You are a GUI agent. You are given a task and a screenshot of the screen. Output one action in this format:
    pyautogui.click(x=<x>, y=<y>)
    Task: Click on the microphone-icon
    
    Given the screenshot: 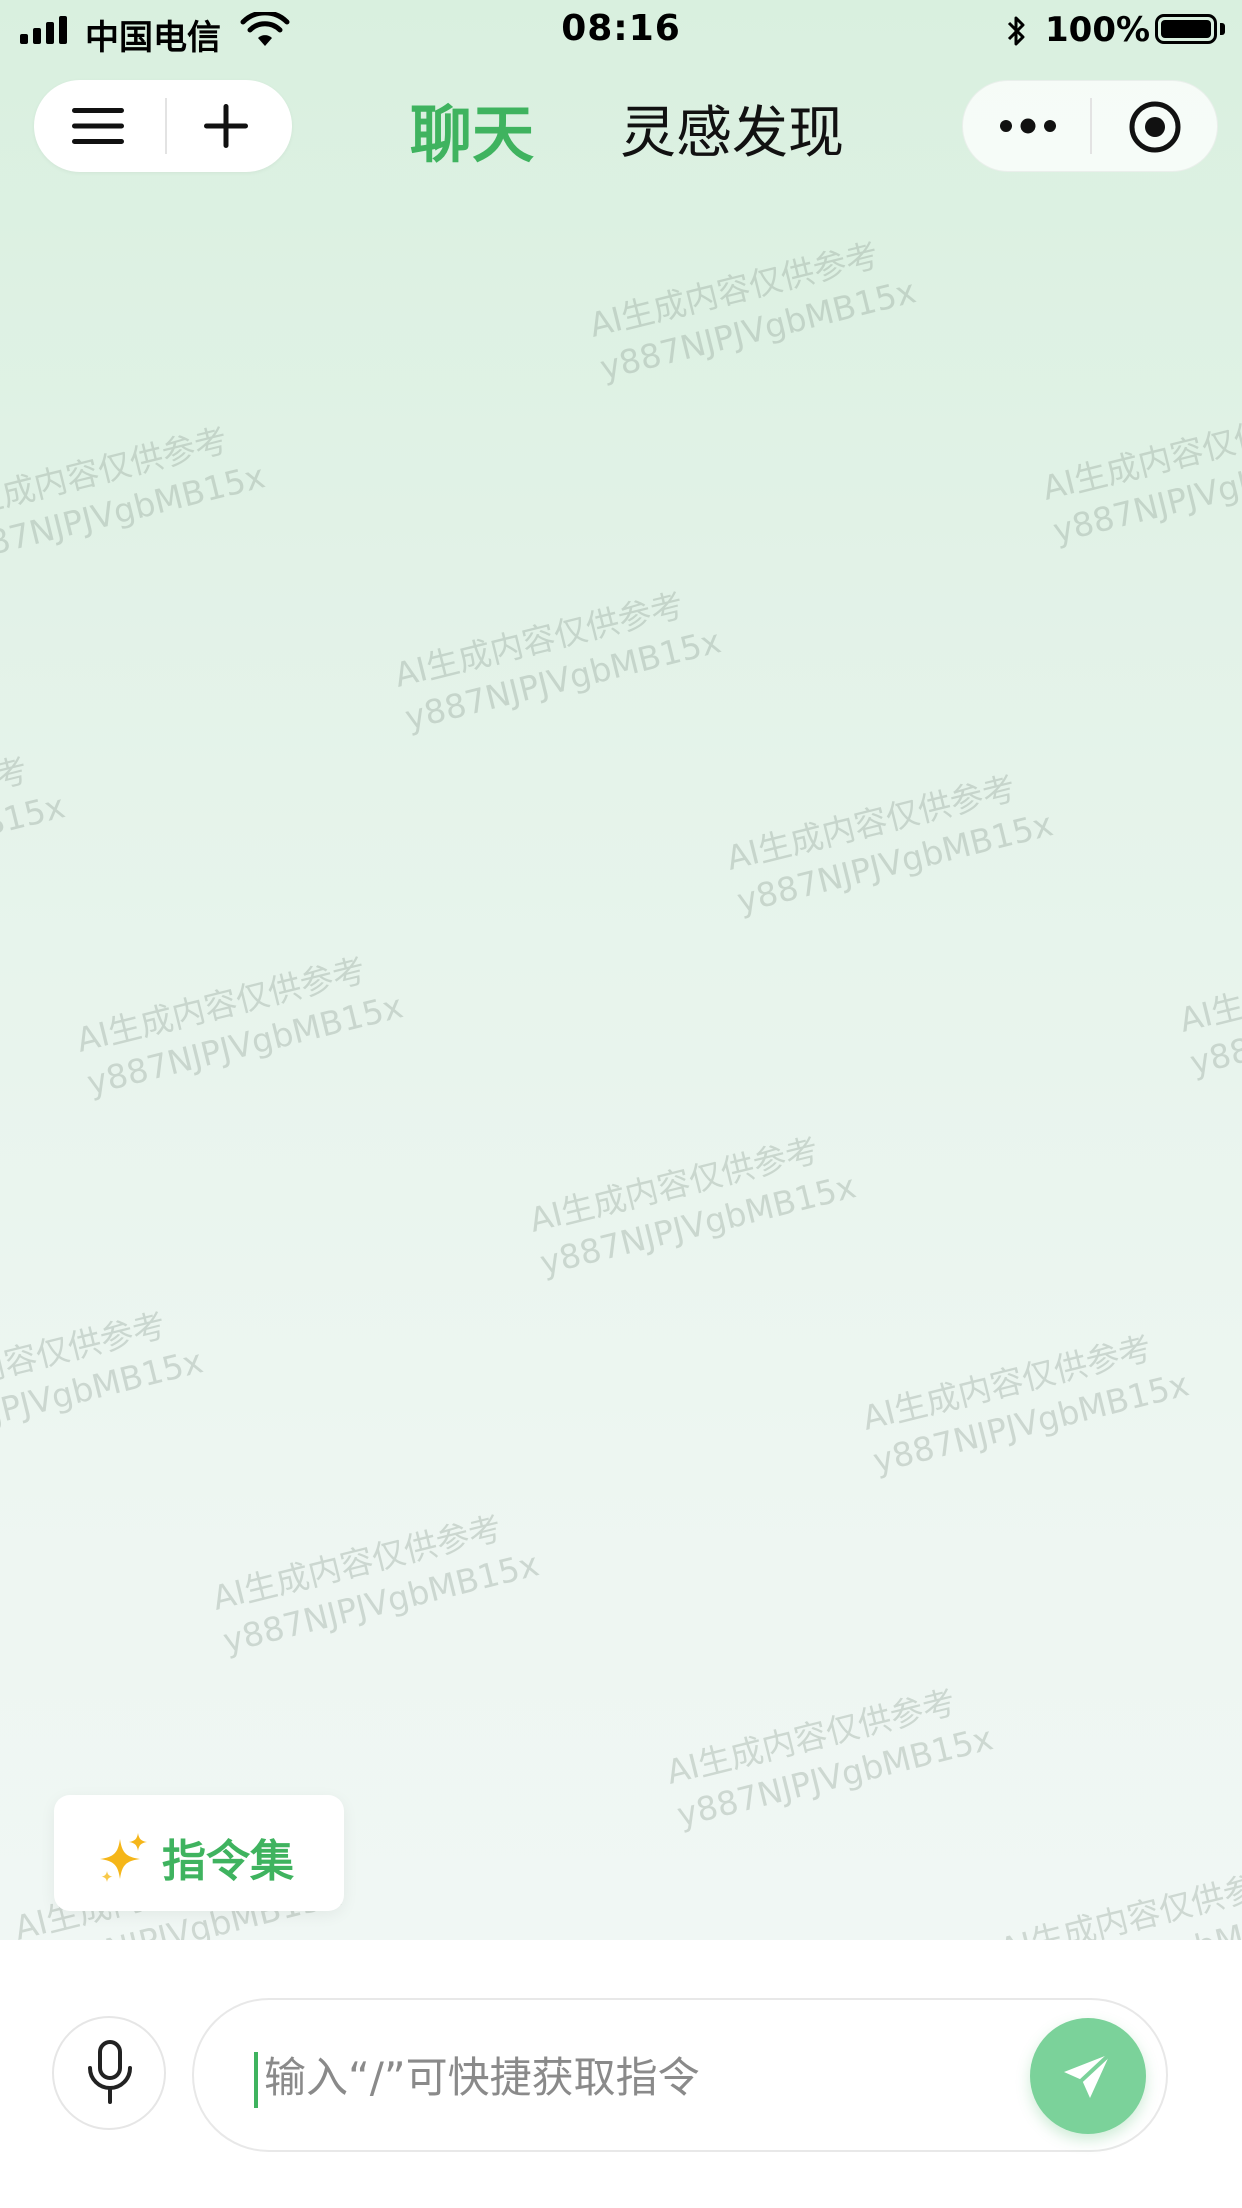 What is the action you would take?
    pyautogui.click(x=110, y=2072)
    